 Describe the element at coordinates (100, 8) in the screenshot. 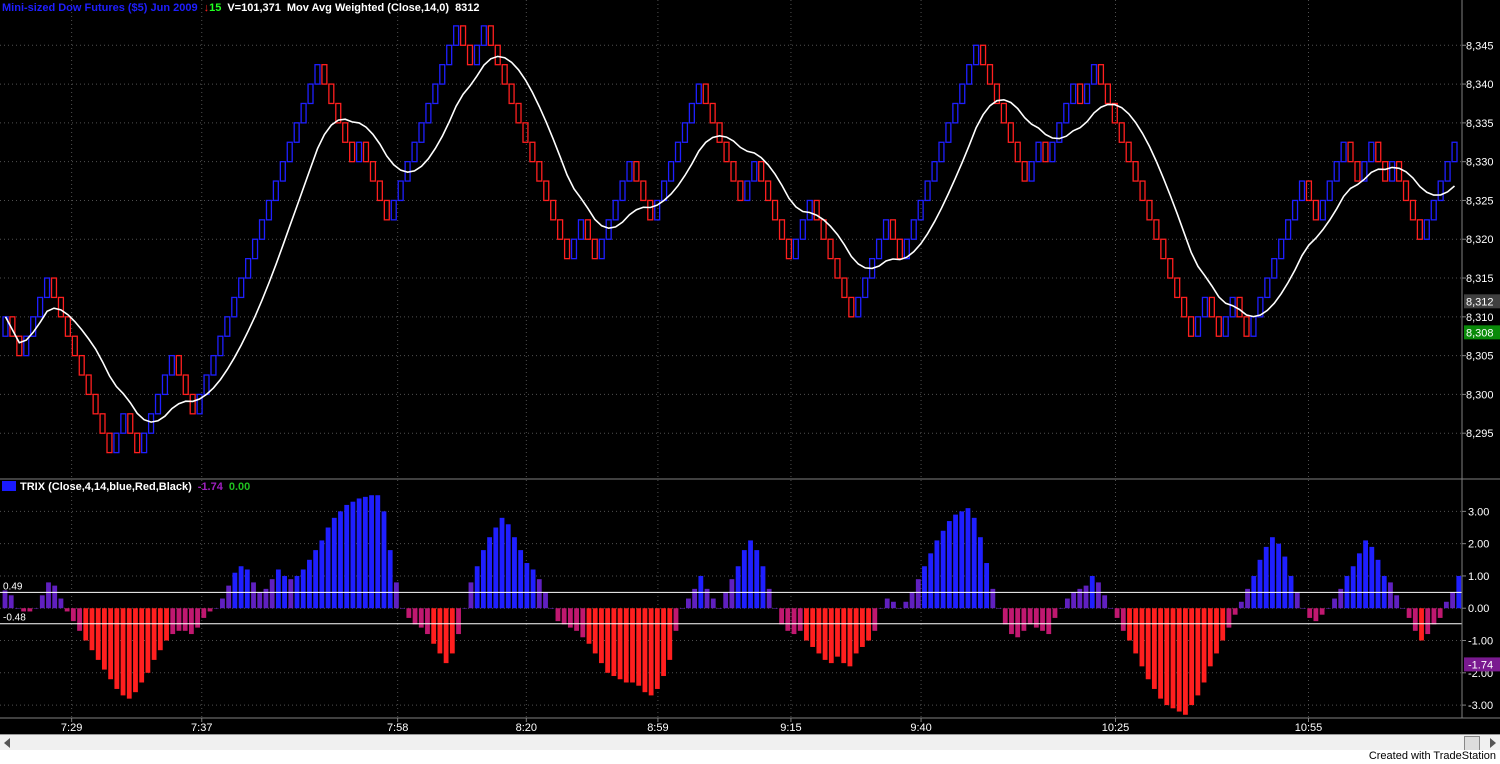

I see `symbol-label: Mini-sized Dow Futures ($5) Jun 2009` at that location.